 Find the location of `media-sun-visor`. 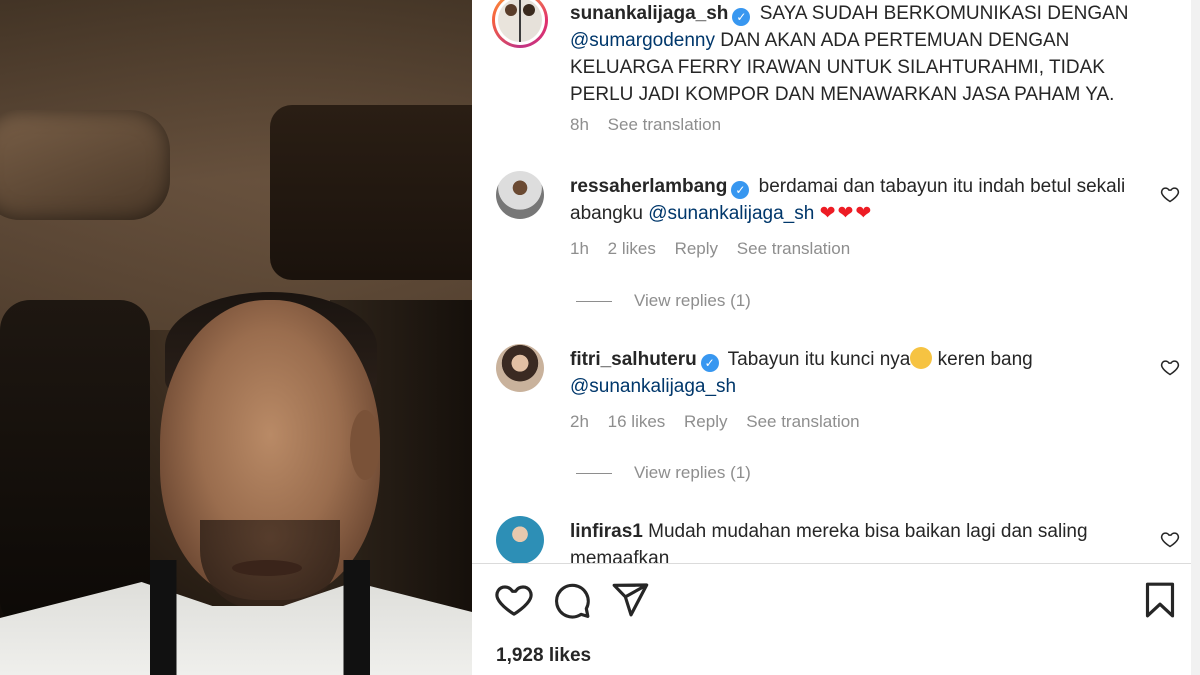

media-sun-visor is located at coordinates (85, 165).